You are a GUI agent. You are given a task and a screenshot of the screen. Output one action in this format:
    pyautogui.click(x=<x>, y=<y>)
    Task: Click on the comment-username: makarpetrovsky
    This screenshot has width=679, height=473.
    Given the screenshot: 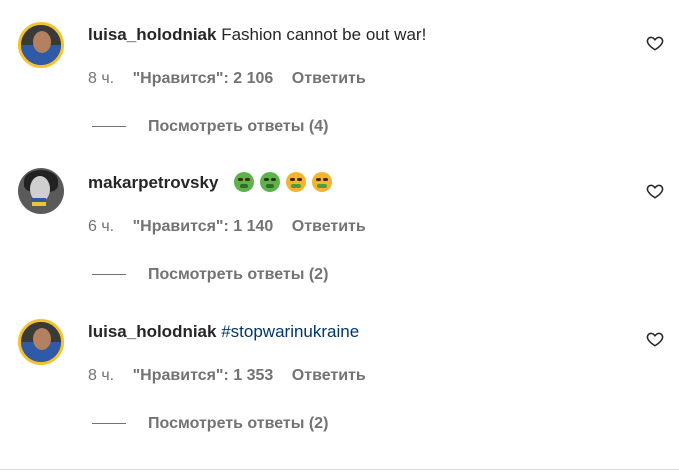 What is the action you would take?
    pyautogui.click(x=153, y=182)
    